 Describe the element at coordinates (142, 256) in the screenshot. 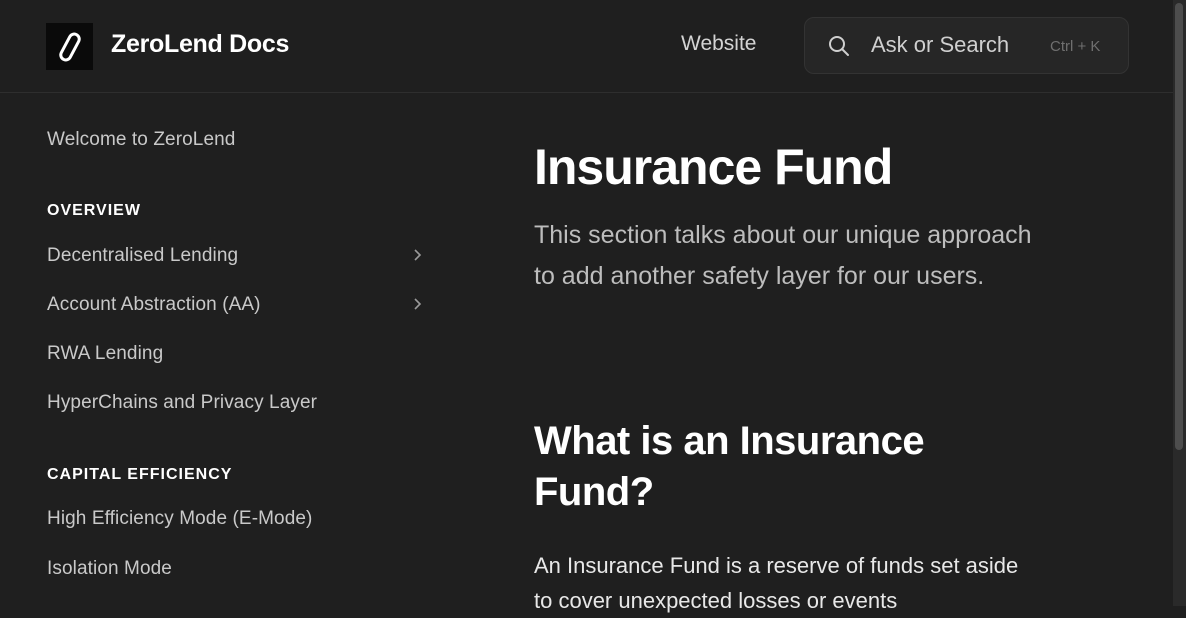

I see `sidebar-item-decentralised-lending: Decentralised Lending` at that location.